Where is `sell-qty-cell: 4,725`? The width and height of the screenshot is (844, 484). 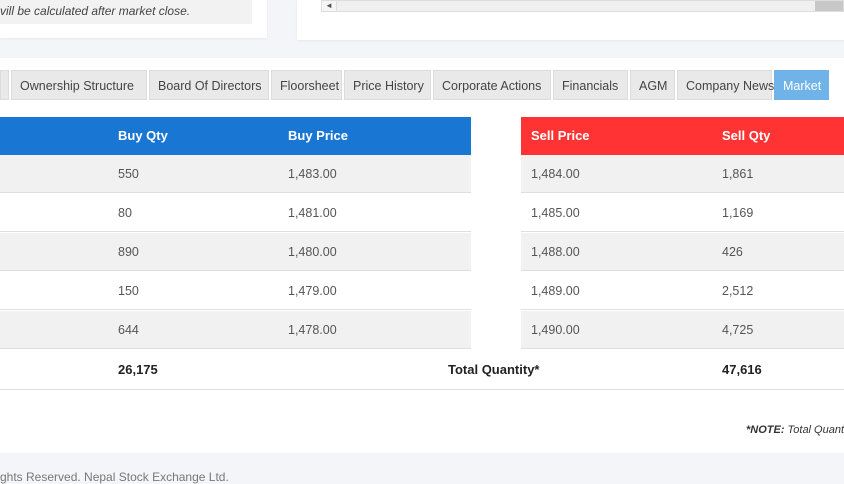
sell-qty-cell: 4,725 is located at coordinates (737, 330).